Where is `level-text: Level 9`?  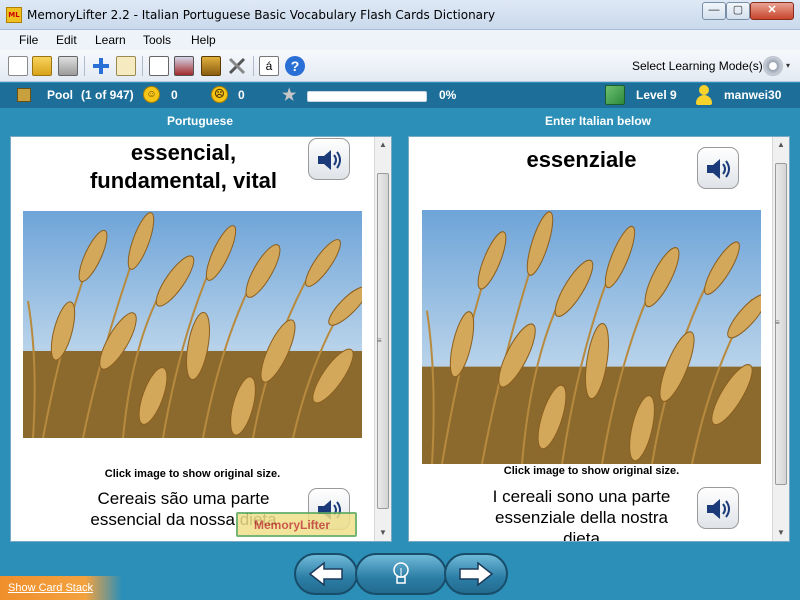
level-text: Level 9 is located at coordinates (656, 95).